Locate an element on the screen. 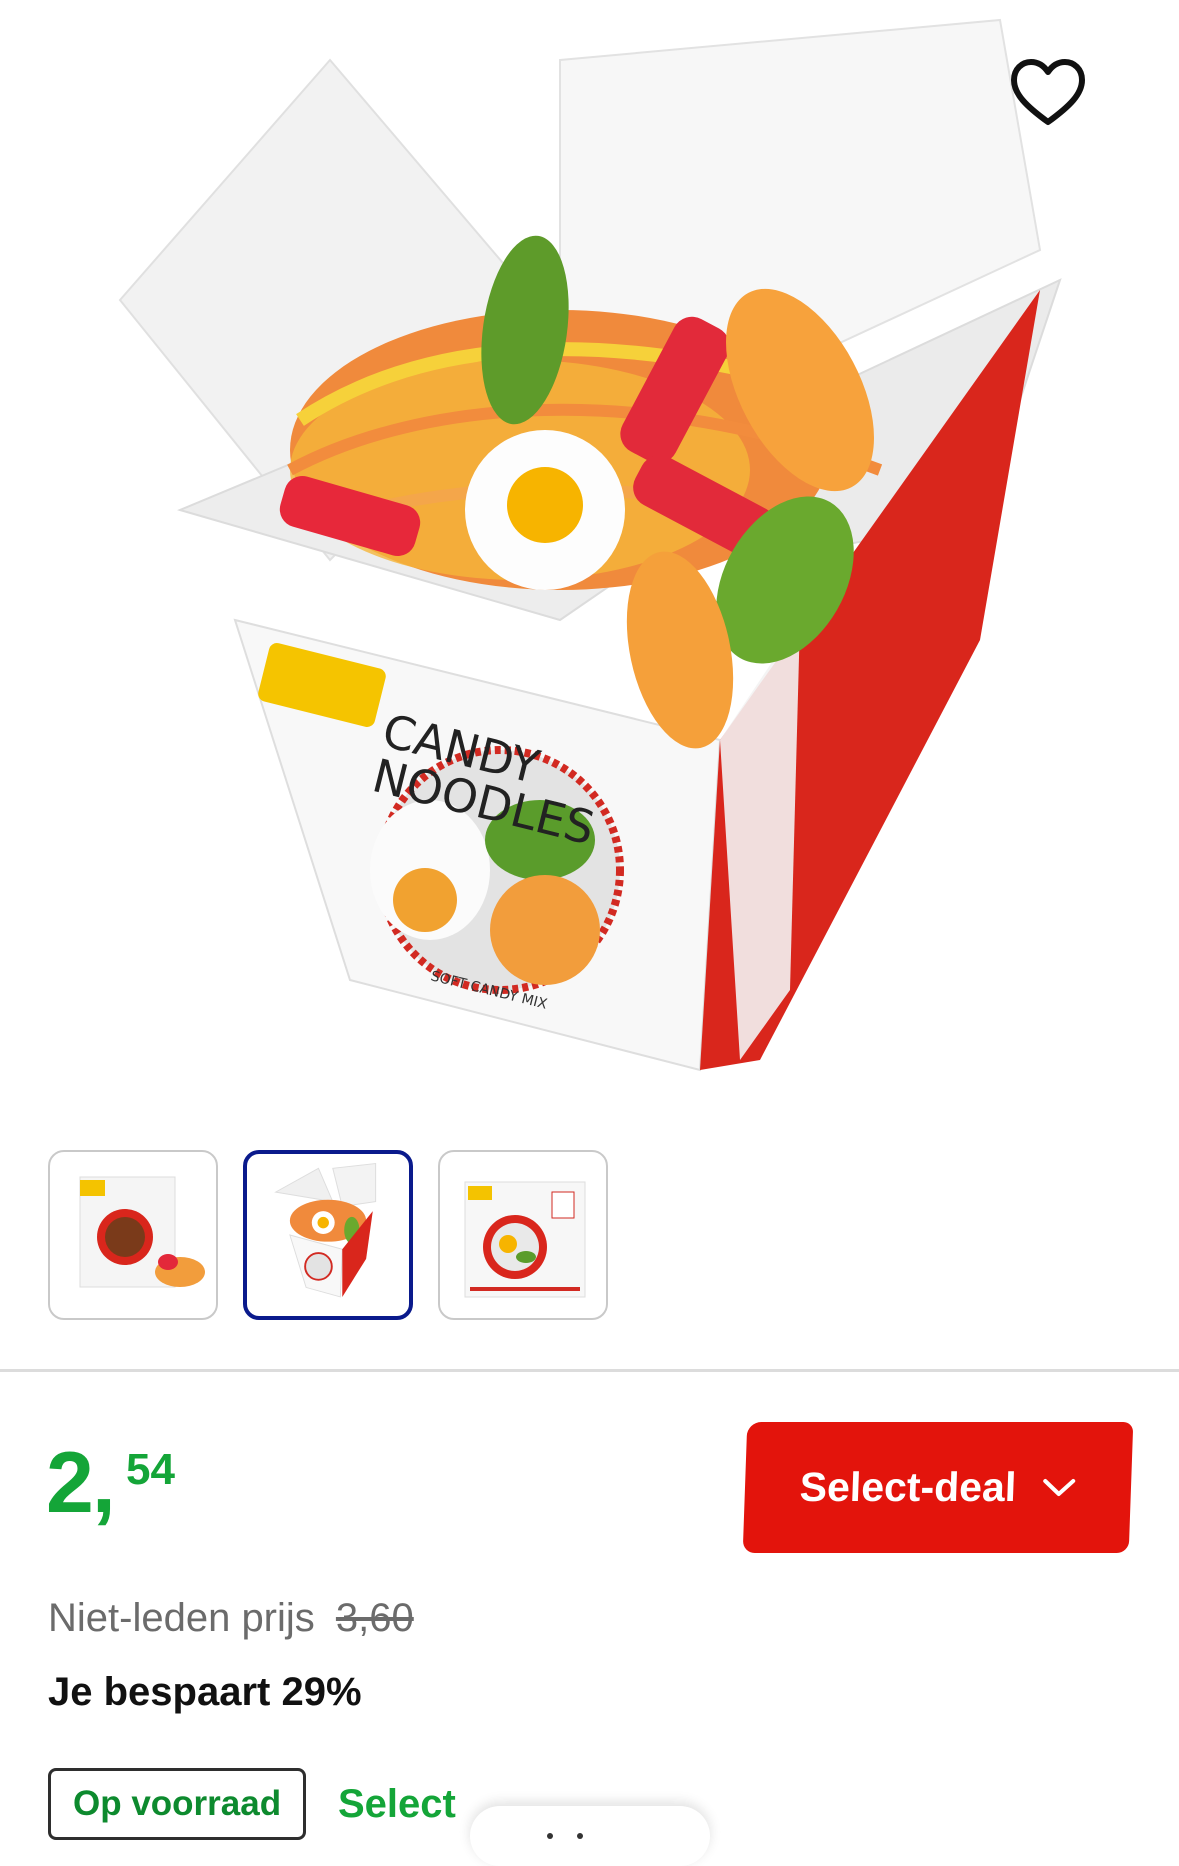 The height and width of the screenshot is (1866, 1179). non-member-label: Niet-leden prijs is located at coordinates (181, 1618).